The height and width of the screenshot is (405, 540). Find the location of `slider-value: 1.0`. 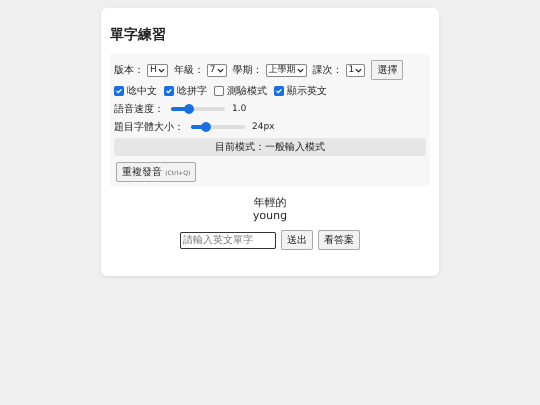

slider-value: 1.0 is located at coordinates (239, 109).